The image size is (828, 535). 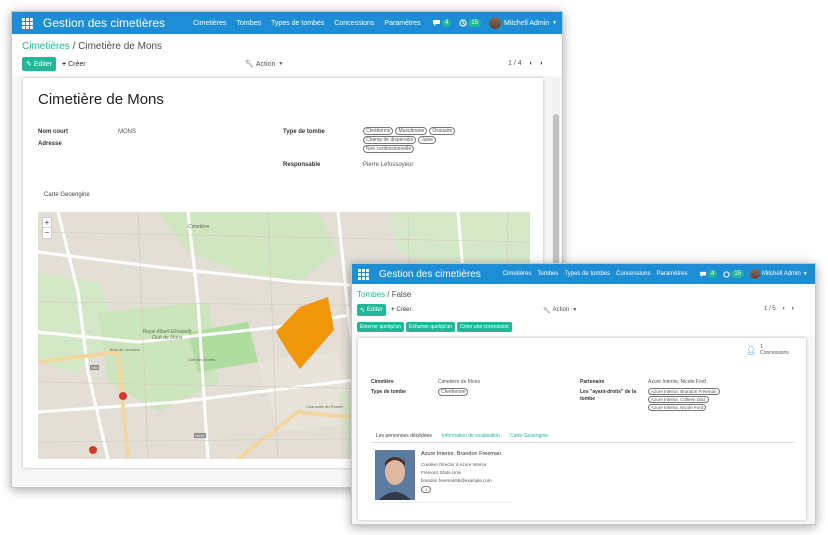 I want to click on tag-jewish: Juive, so click(x=427, y=140).